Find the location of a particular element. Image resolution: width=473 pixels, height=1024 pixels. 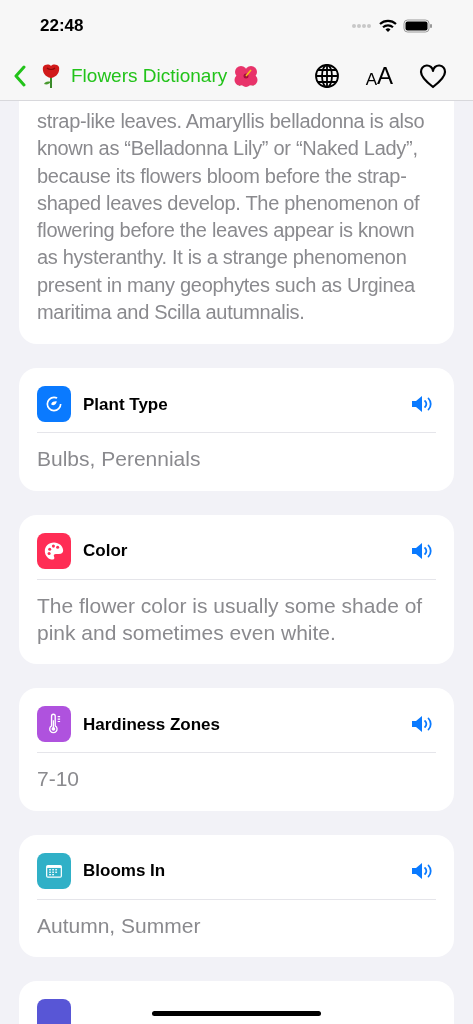

heart-icon is located at coordinates (433, 76).